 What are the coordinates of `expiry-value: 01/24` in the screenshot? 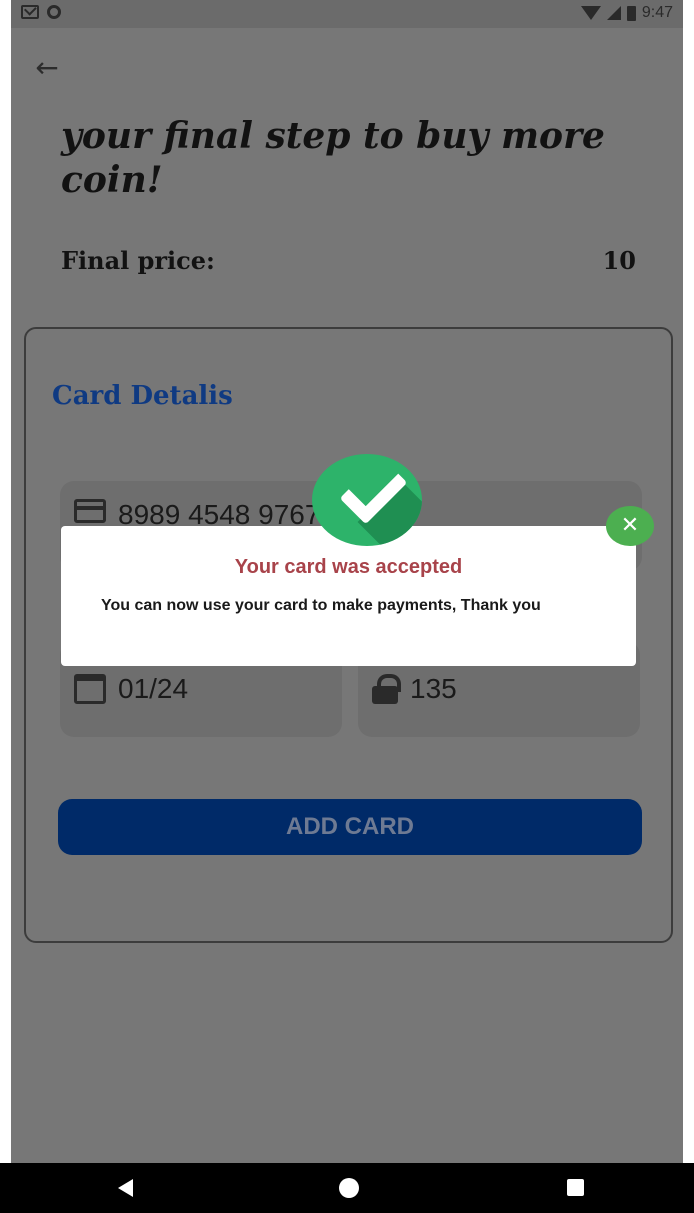 It's located at (153, 688).